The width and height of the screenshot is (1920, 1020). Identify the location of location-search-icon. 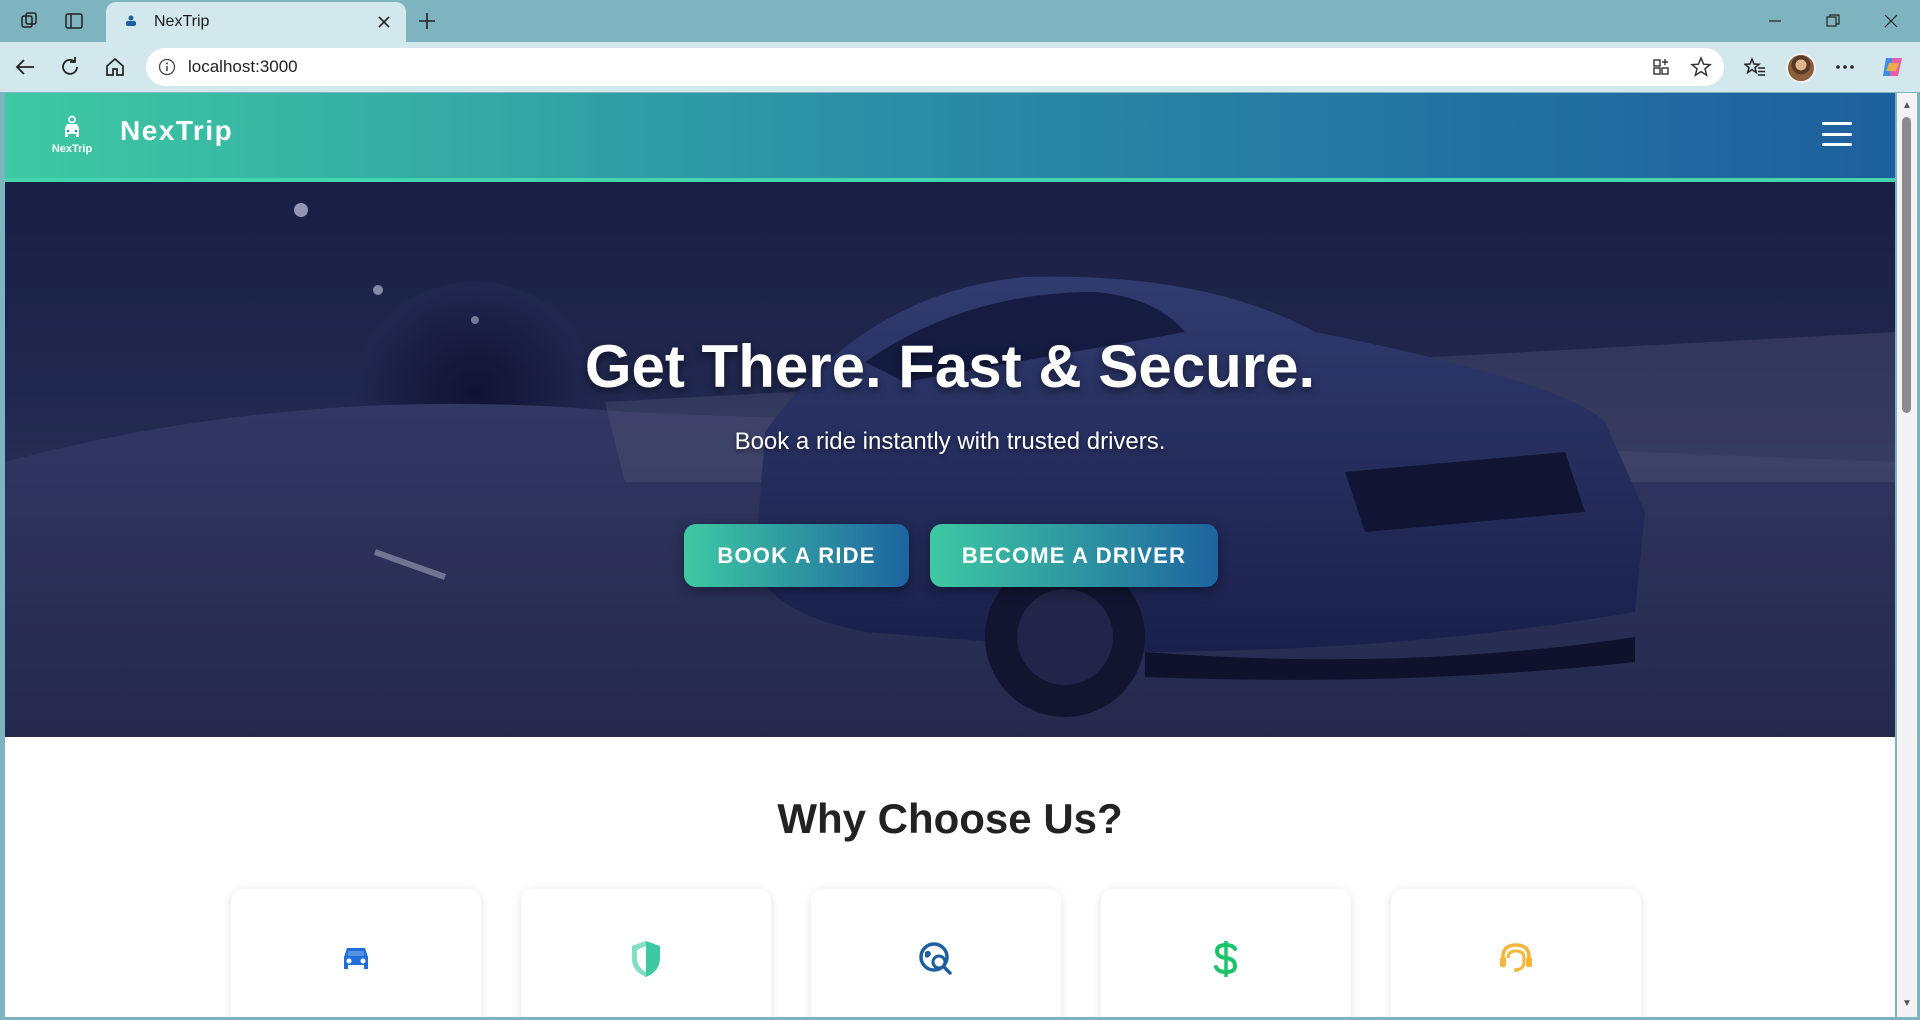
(936, 959).